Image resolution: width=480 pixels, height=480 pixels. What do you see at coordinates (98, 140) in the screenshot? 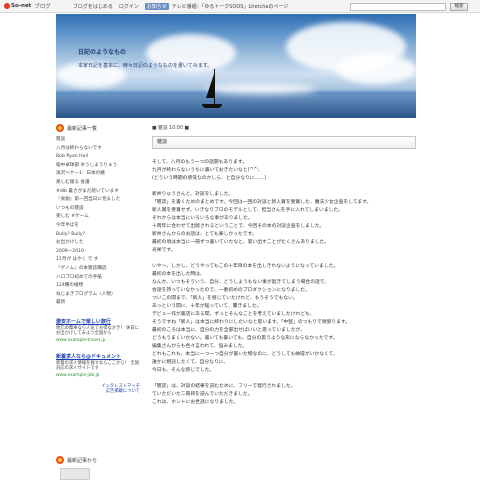
I see `sidebar-item: 雑談` at bounding box center [98, 140].